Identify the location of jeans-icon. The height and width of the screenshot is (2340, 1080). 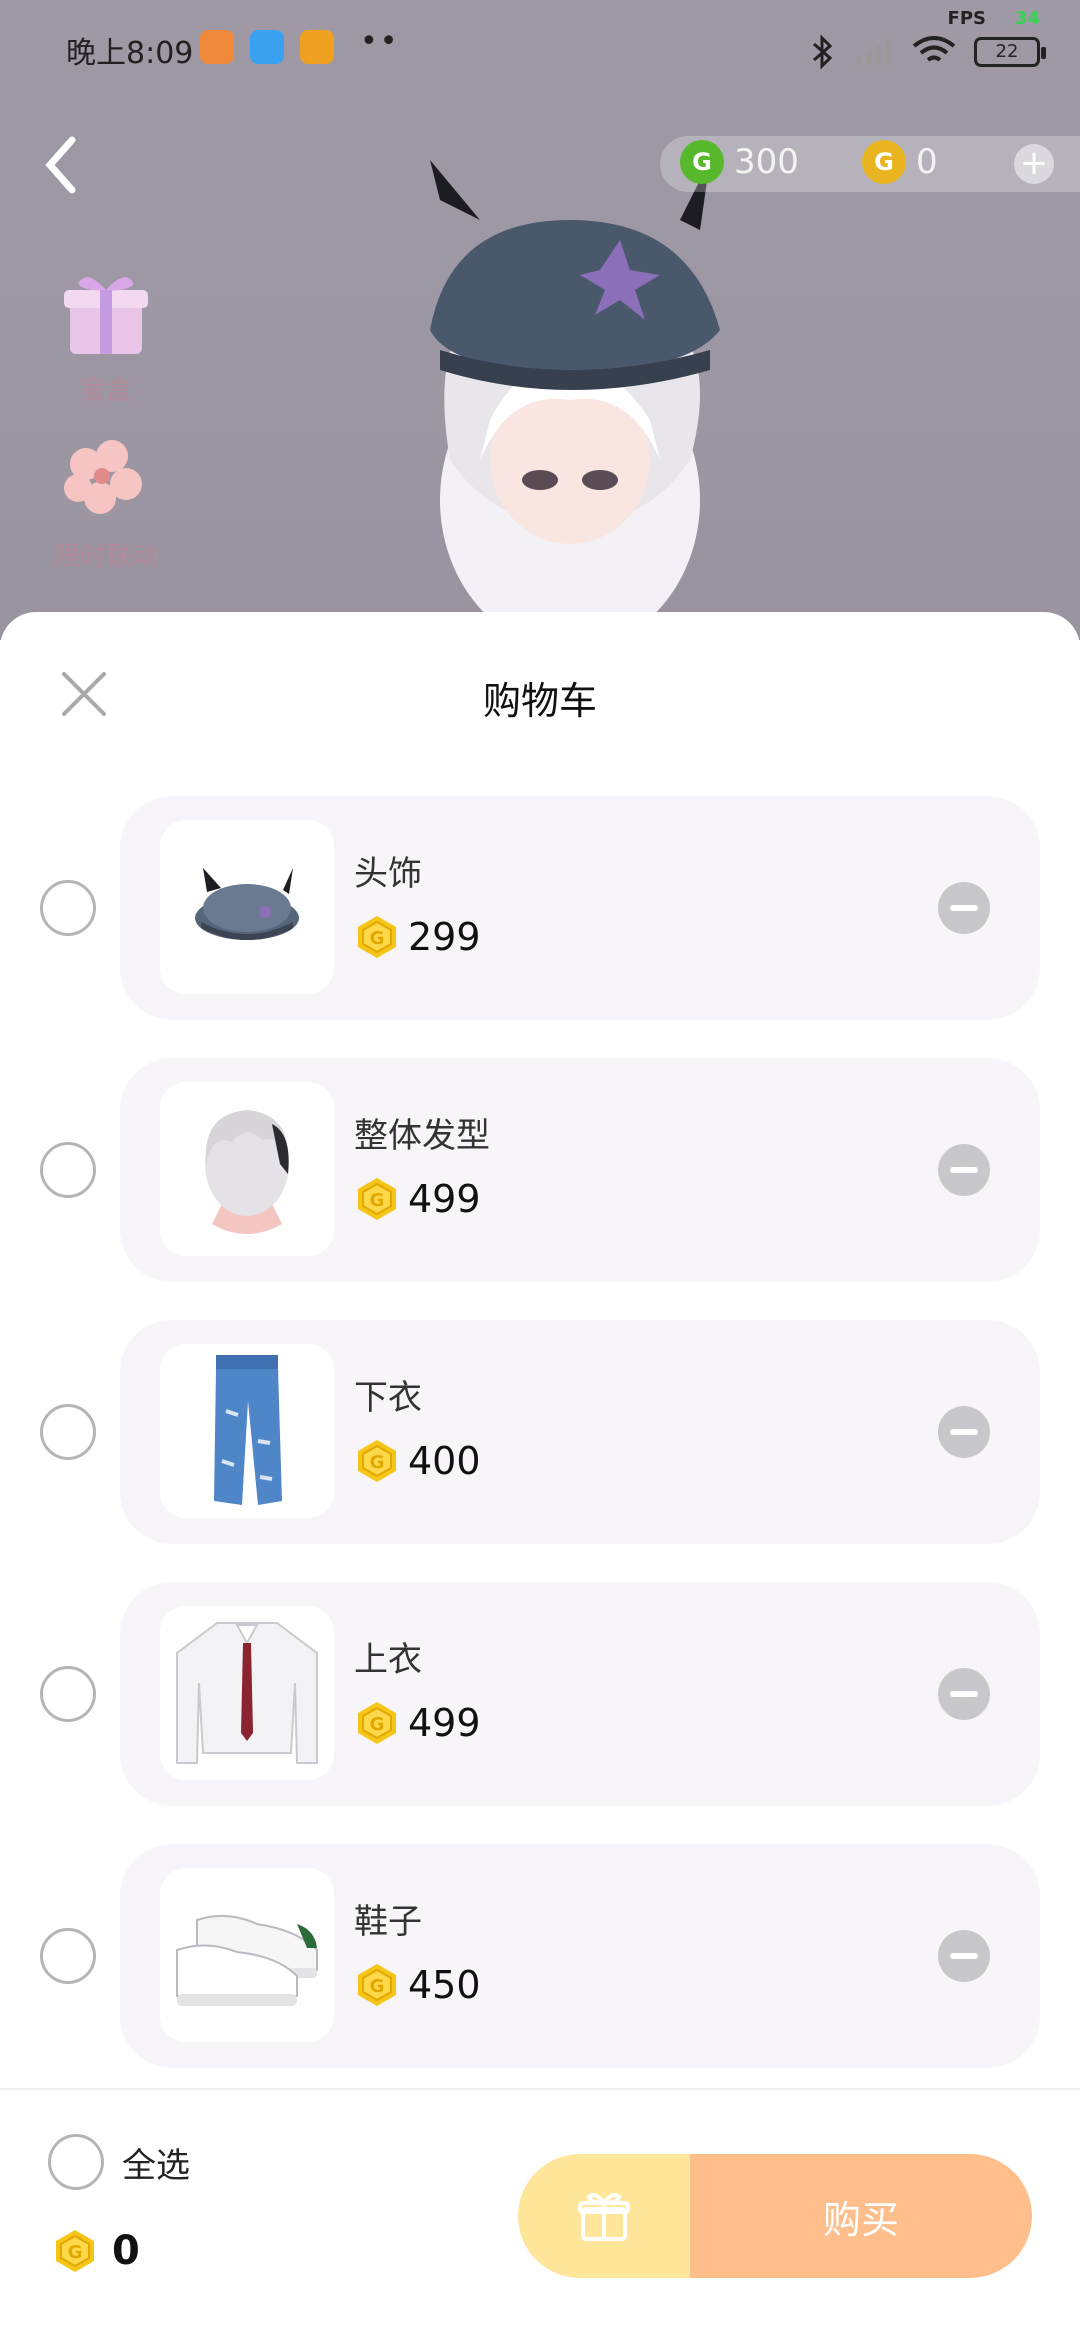
(248, 1430).